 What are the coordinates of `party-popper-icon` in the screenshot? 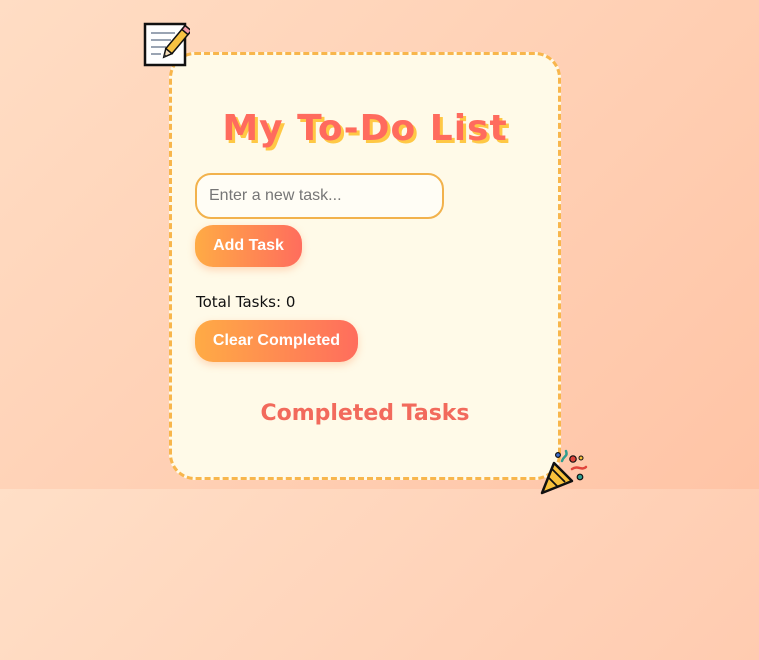 It's located at (564, 472).